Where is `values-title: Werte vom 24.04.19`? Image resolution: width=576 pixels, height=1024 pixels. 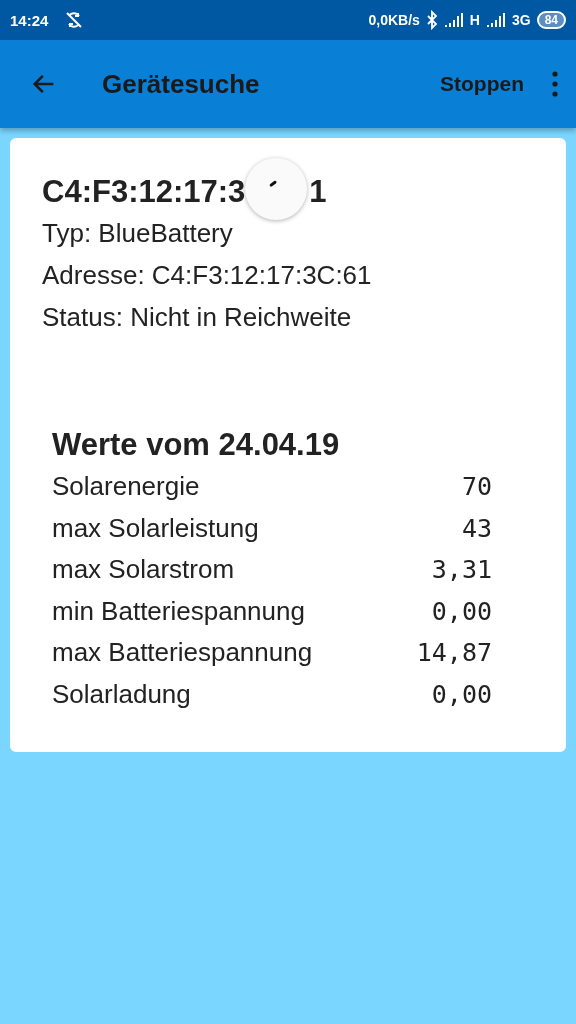 values-title: Werte vom 24.04.19 is located at coordinates (196, 445).